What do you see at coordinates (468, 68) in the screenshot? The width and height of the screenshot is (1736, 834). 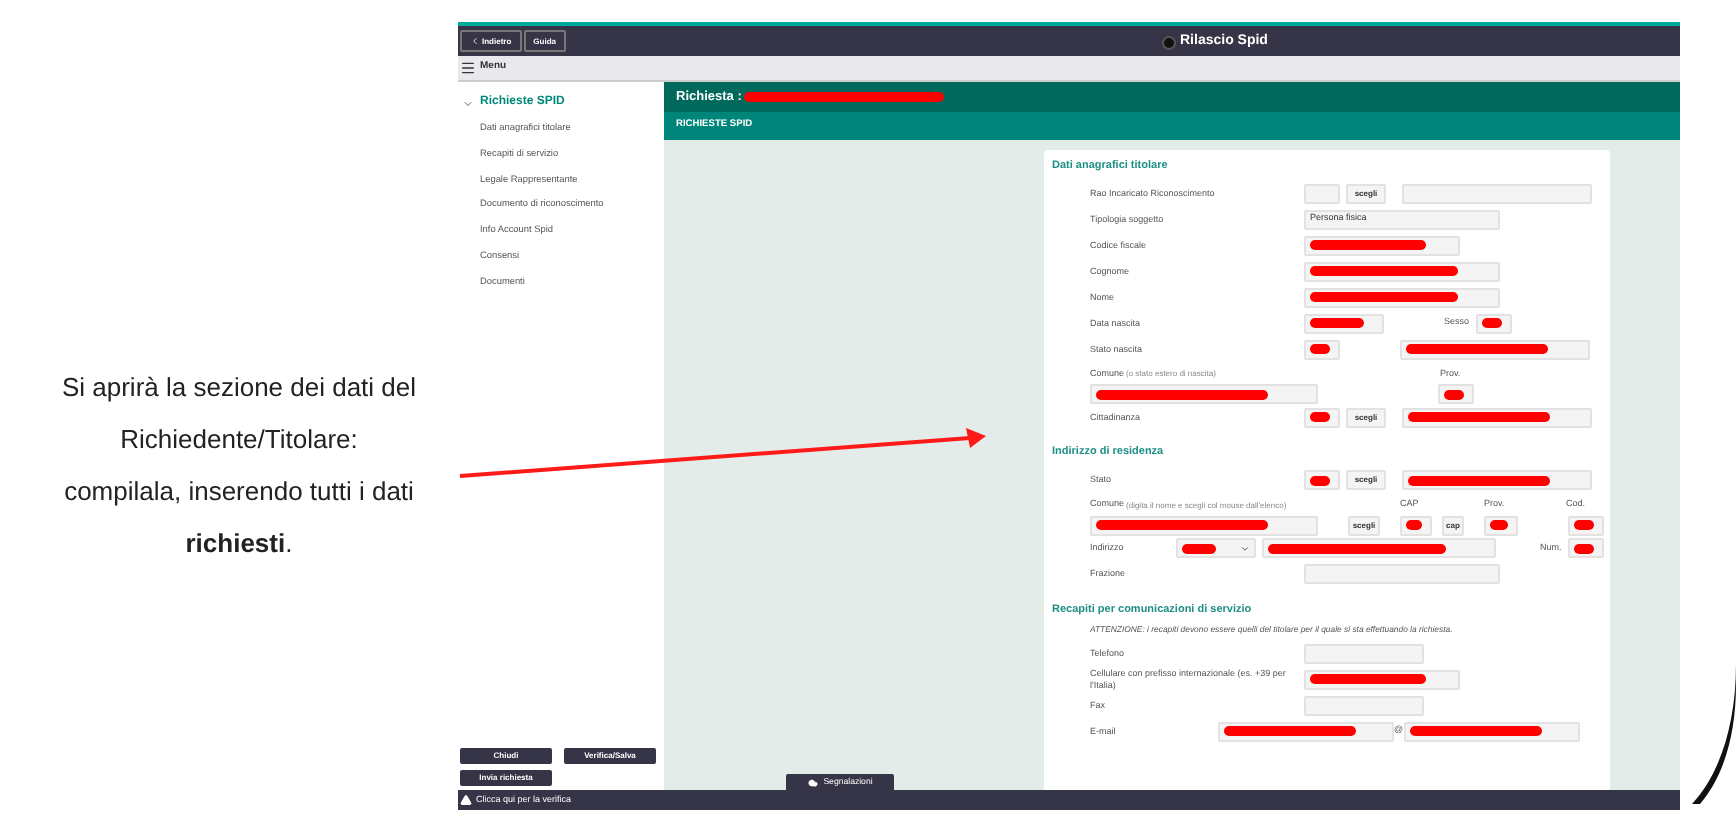 I see `menu-icon` at bounding box center [468, 68].